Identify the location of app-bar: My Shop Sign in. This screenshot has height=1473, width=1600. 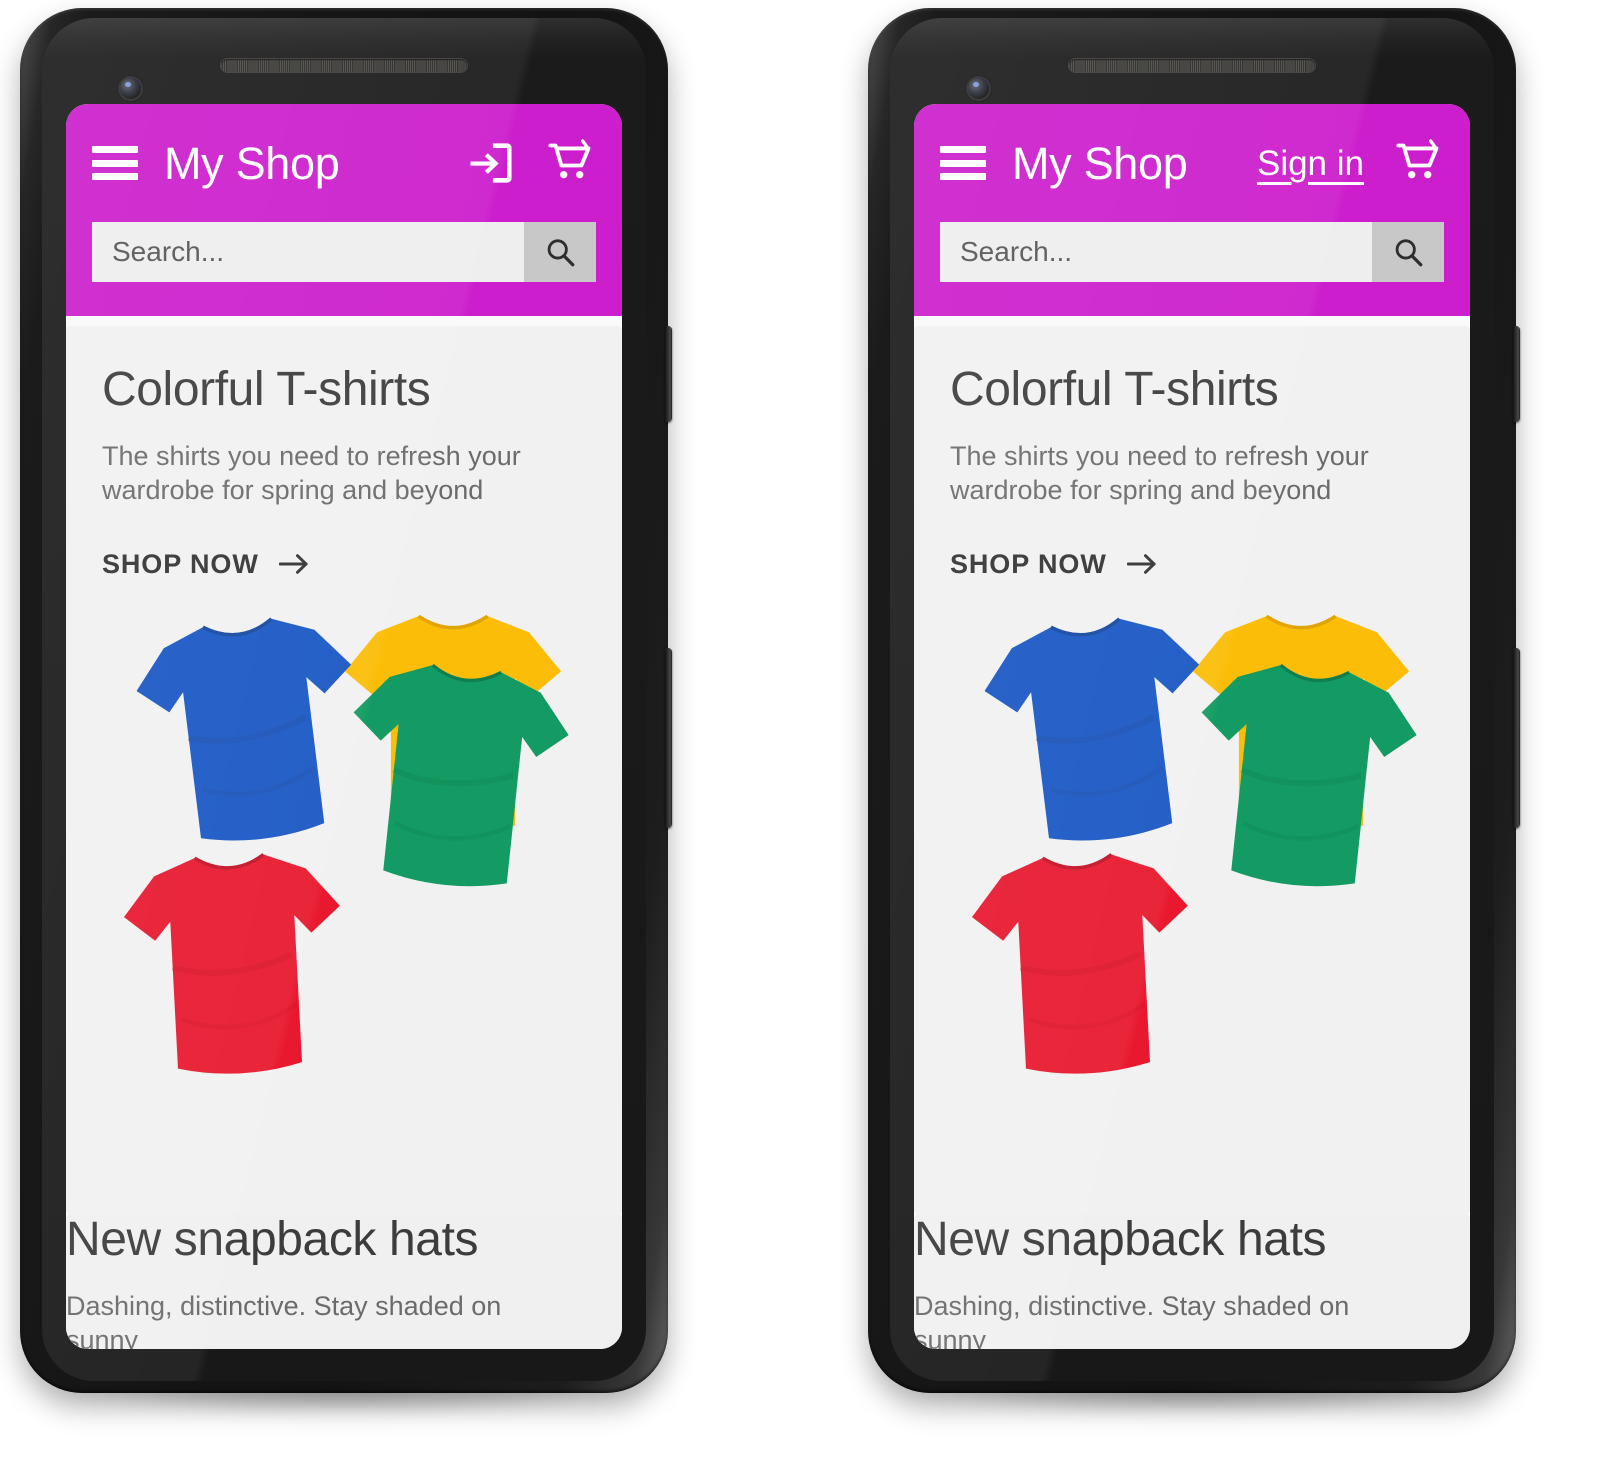
(1192, 210).